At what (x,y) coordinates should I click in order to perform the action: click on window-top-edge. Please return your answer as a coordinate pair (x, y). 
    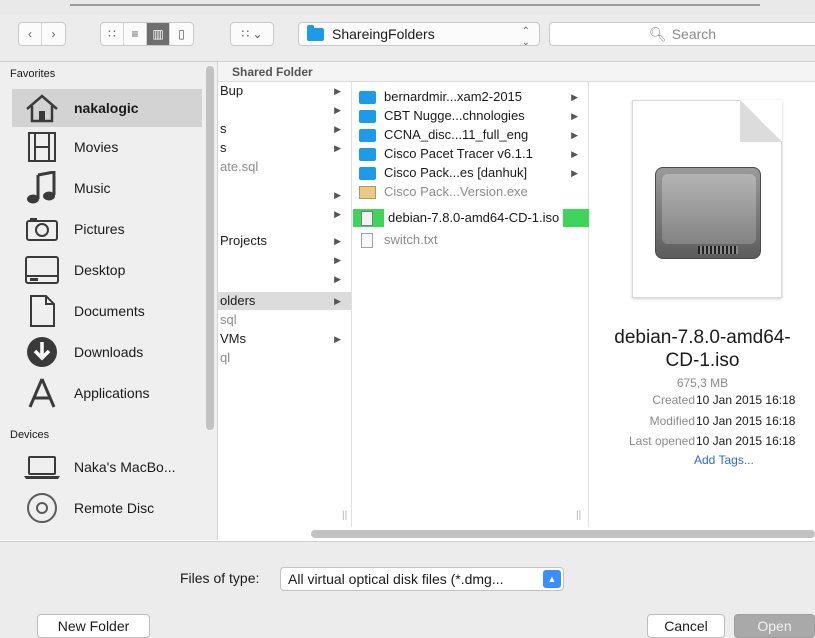
    Looking at the image, I should click on (407, 7).